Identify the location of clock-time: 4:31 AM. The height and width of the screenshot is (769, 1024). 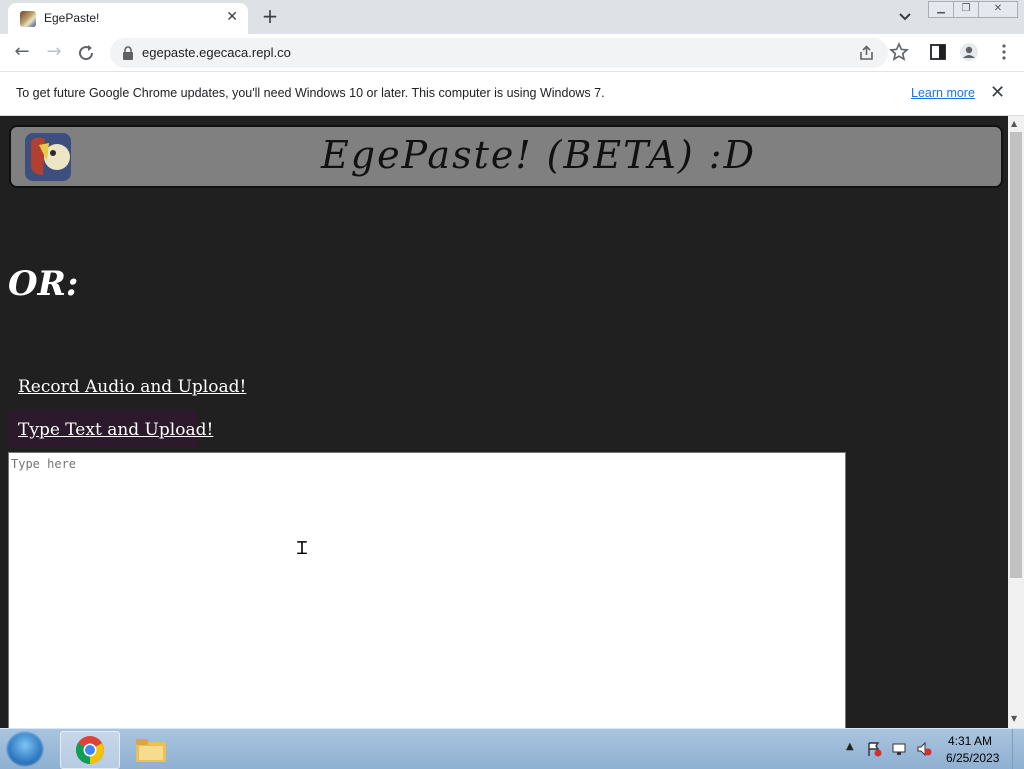
(970, 741).